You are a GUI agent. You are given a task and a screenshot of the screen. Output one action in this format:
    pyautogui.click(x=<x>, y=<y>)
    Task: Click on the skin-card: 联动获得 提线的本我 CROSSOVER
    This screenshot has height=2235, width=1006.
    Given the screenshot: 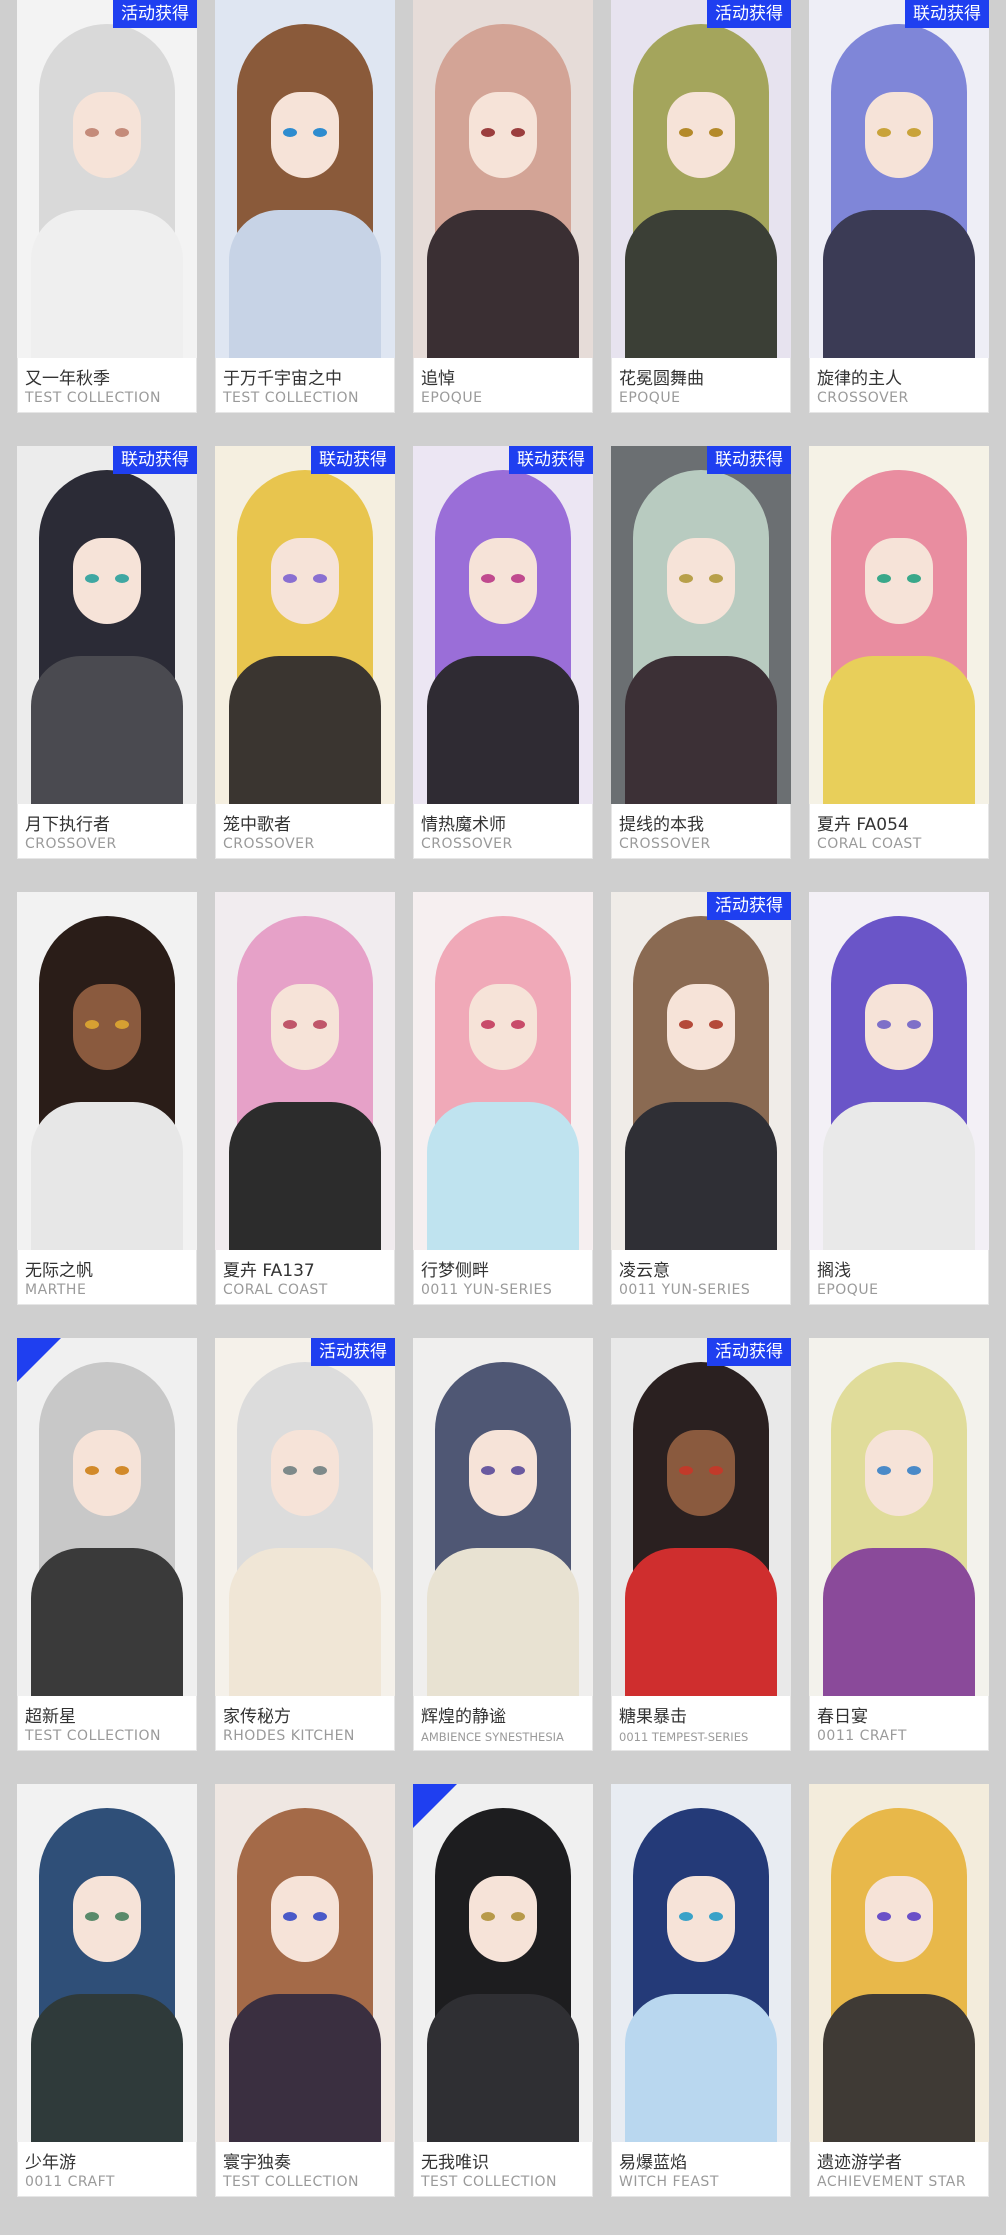 What is the action you would take?
    pyautogui.click(x=701, y=652)
    